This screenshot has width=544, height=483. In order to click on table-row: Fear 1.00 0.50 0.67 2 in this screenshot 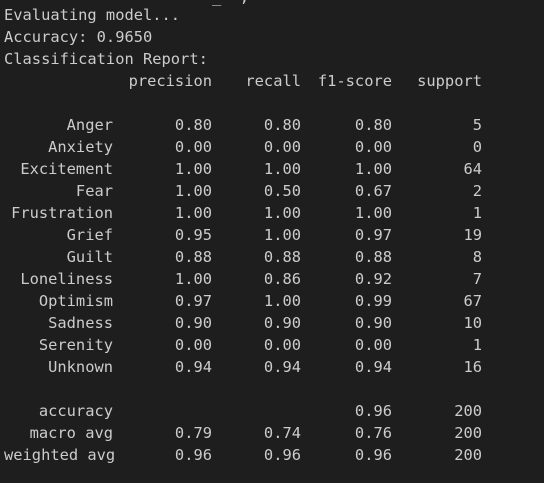, I will do `click(274, 191)`.